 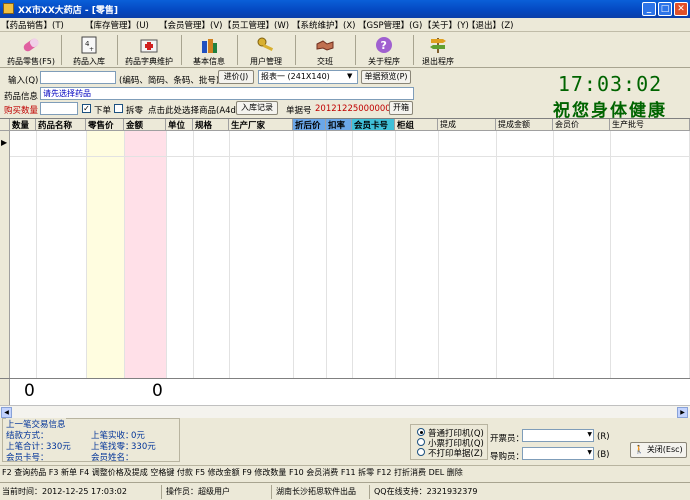 What do you see at coordinates (309, 125) in the screenshot?
I see `col-discount-price: 折后价` at bounding box center [309, 125].